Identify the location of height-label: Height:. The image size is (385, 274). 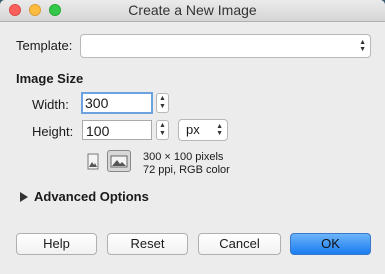
(53, 131).